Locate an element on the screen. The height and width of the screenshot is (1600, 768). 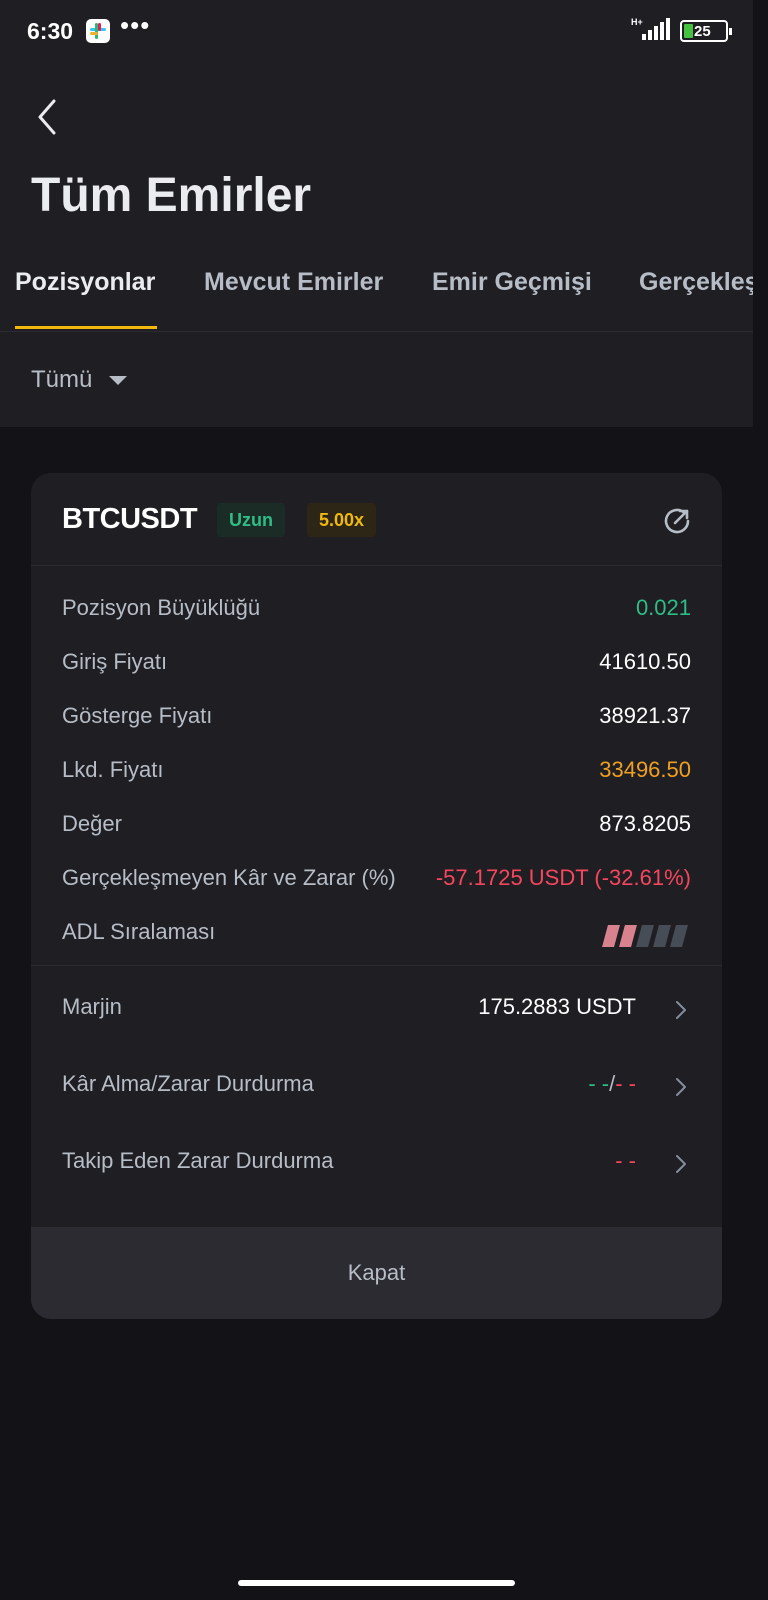
battery-level: 25 is located at coordinates (702, 31).